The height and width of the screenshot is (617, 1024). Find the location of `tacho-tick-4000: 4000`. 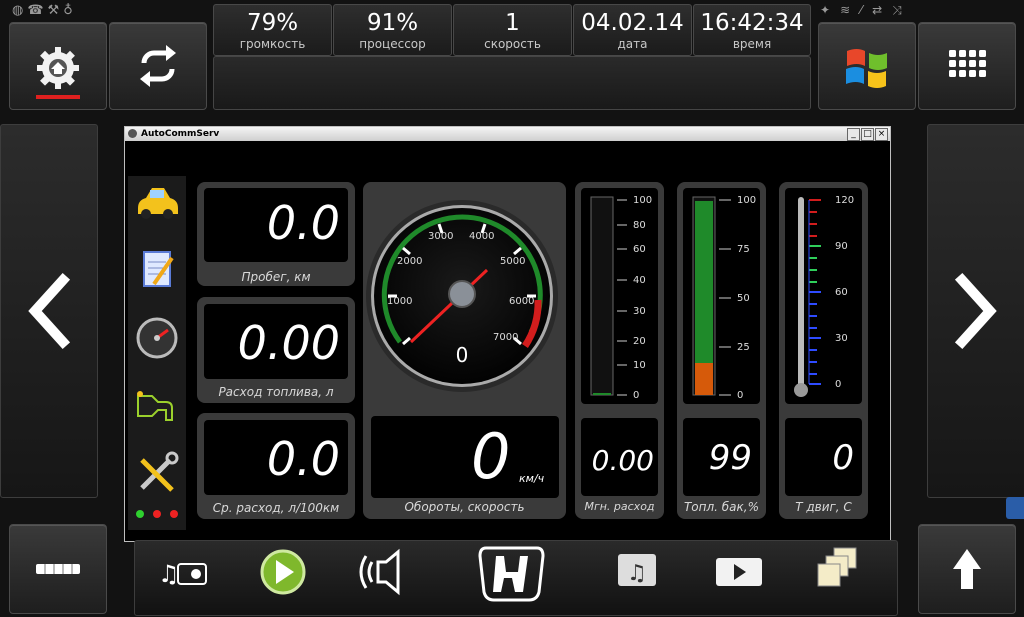

tacho-tick-4000: 4000 is located at coordinates (481, 236).